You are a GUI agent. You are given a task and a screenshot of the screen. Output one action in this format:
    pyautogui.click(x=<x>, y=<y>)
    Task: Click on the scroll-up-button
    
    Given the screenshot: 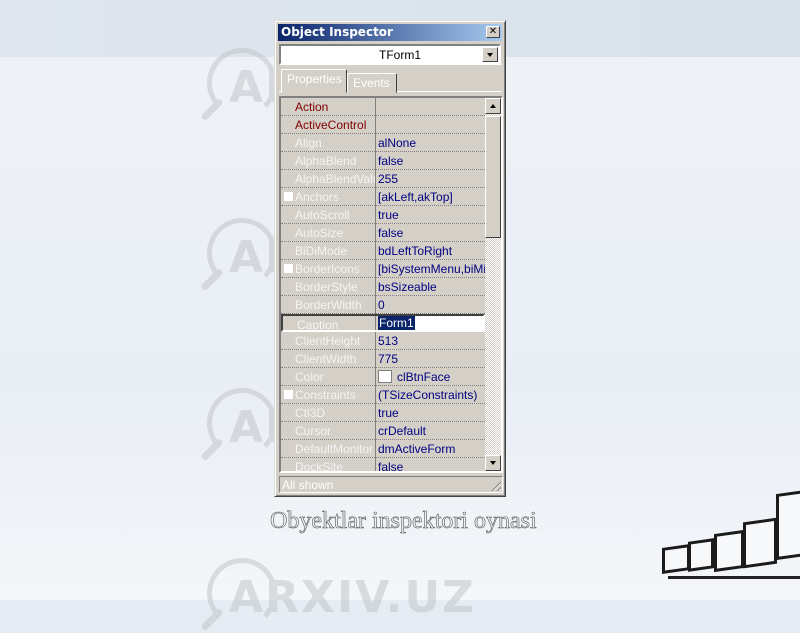 What is the action you would take?
    pyautogui.click(x=493, y=106)
    